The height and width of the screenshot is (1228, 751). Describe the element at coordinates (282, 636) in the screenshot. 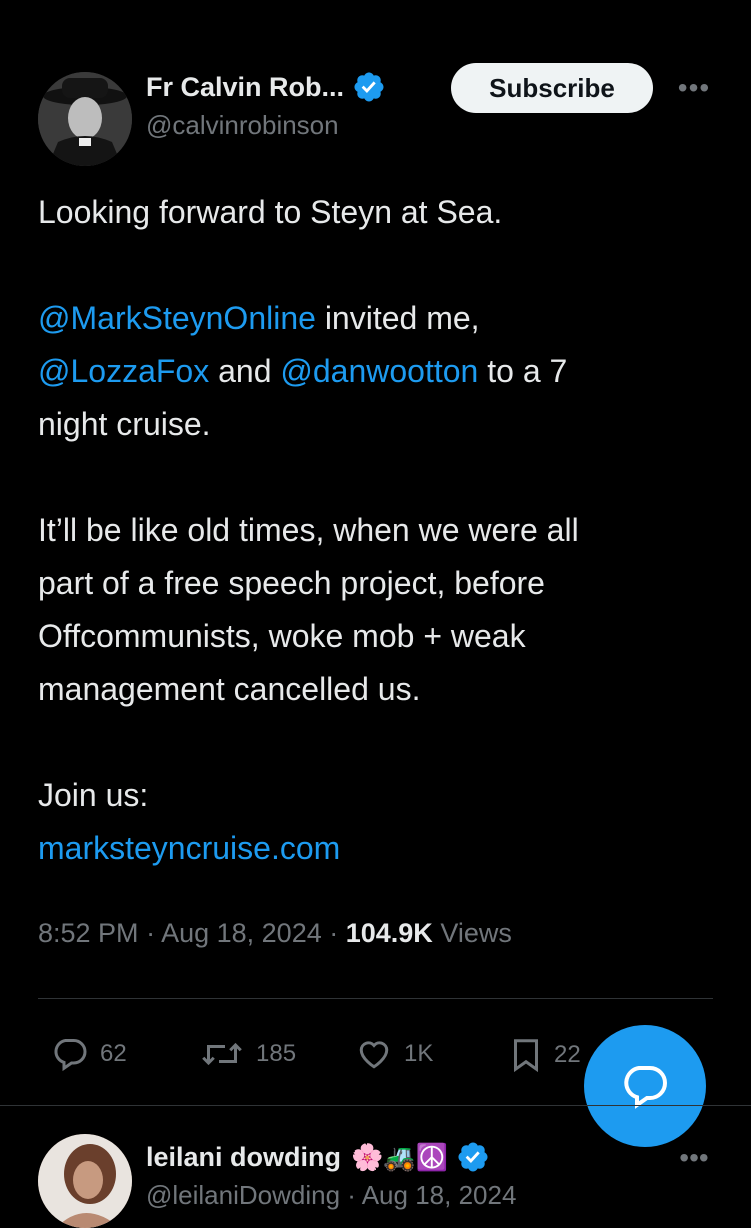

I see `tweet-line: Offcommunists, woke mob + weak` at that location.